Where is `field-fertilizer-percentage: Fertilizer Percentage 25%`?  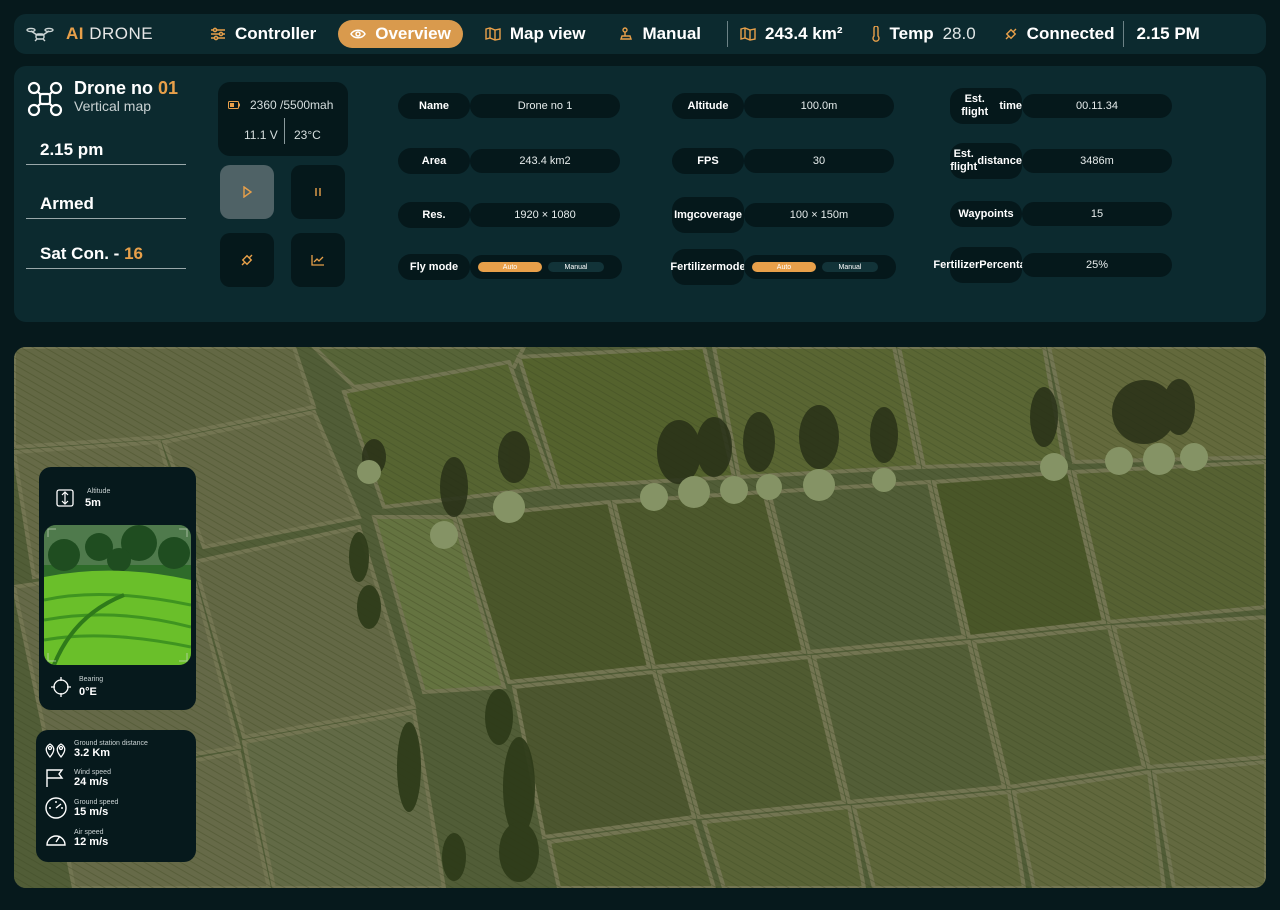 field-fertilizer-percentage: Fertilizer Percentage 25% is located at coordinates (1052, 265).